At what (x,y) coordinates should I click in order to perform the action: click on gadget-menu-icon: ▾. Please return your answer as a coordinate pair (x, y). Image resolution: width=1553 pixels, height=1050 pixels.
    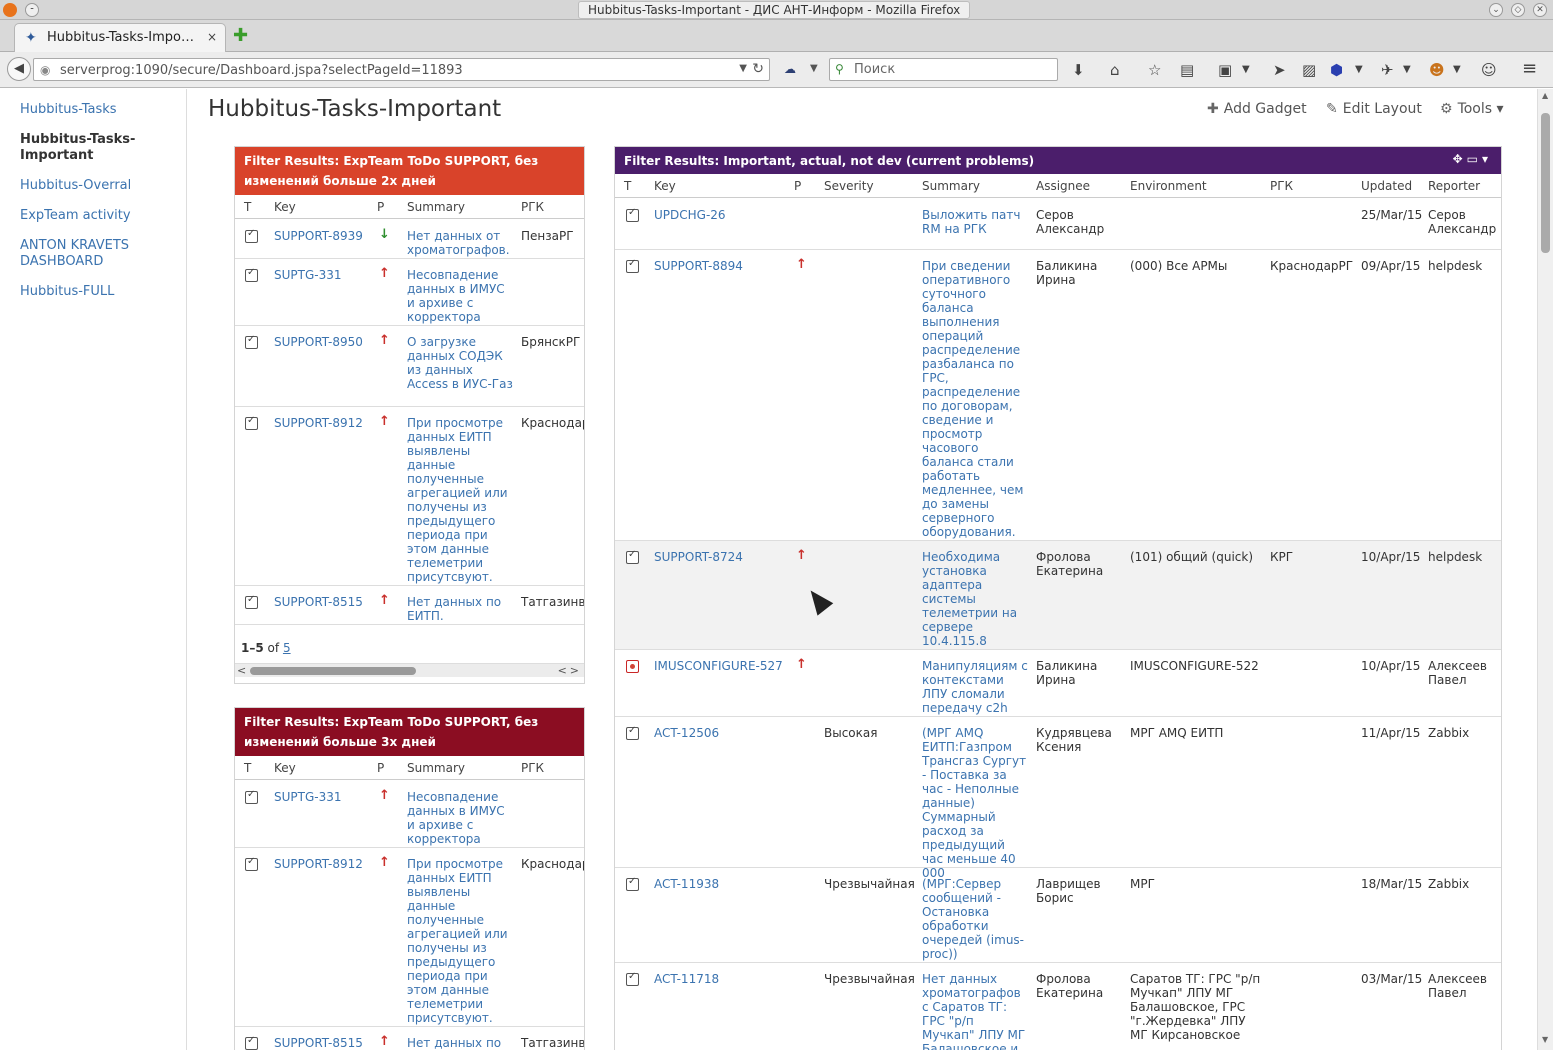
    Looking at the image, I should click on (1487, 159).